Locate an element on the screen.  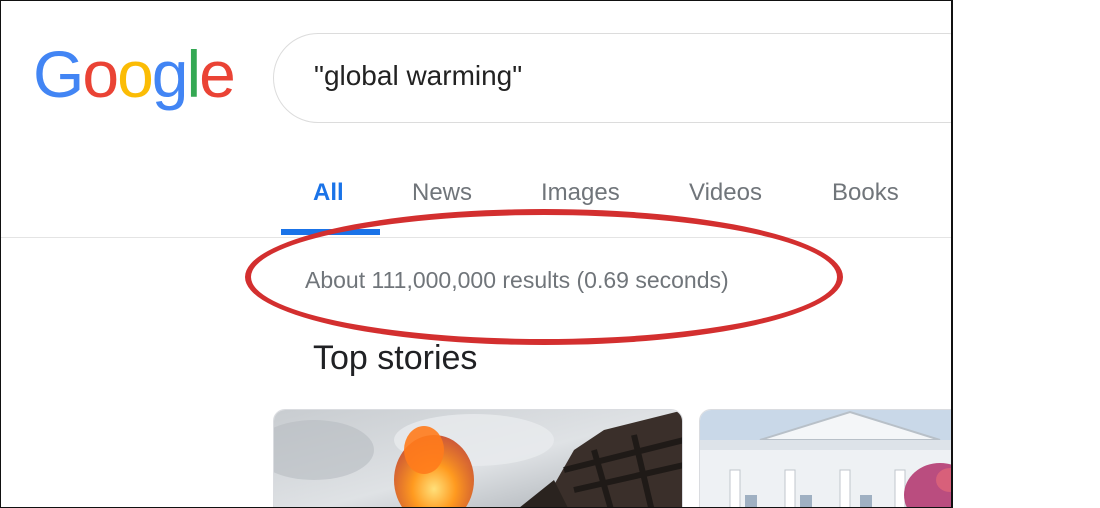
annotation-circle is located at coordinates (544, 277).